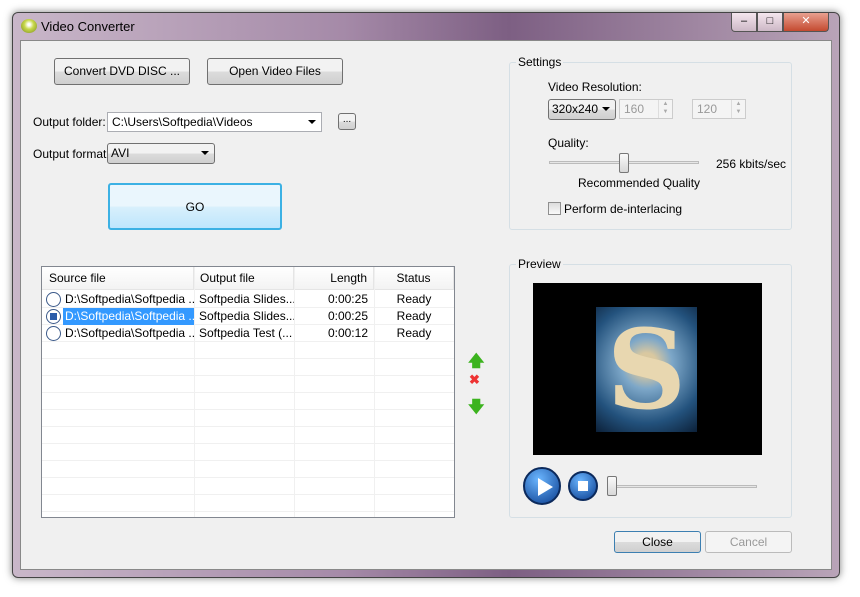  Describe the element at coordinates (646, 109) in the screenshot. I see `width-spinner: 160 ▲ ▼` at that location.